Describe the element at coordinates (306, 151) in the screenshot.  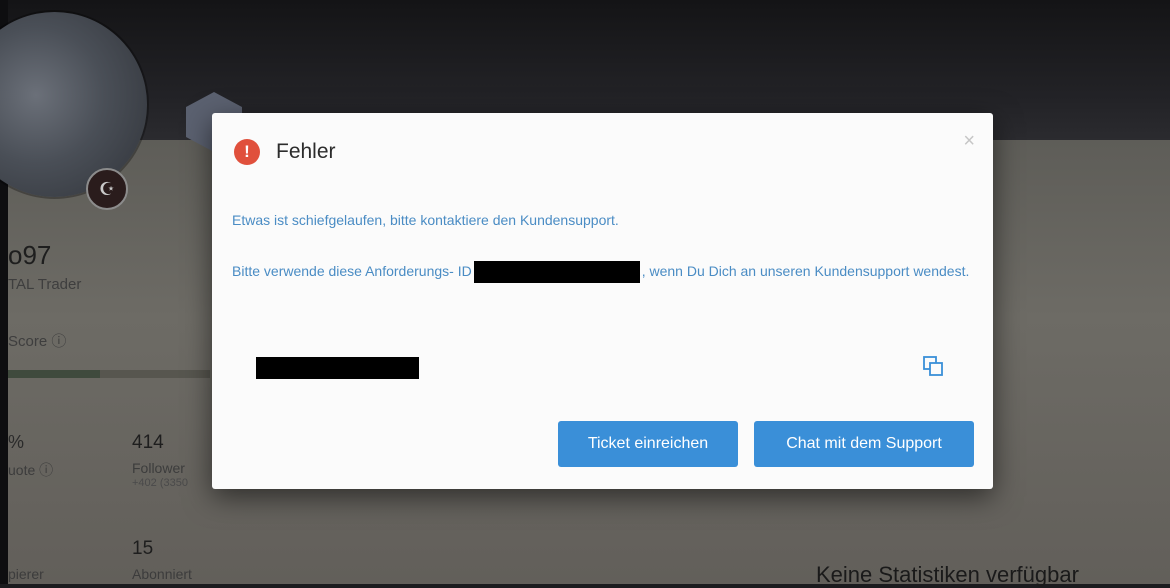
I see `dialog-title: Fehler` at that location.